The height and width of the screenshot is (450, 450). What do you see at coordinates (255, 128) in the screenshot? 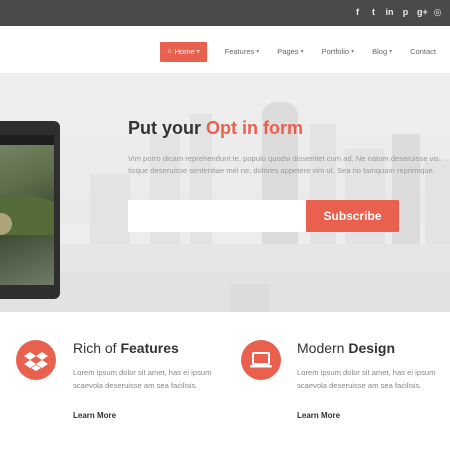
I see `hero-title-accent: Opt in form` at bounding box center [255, 128].